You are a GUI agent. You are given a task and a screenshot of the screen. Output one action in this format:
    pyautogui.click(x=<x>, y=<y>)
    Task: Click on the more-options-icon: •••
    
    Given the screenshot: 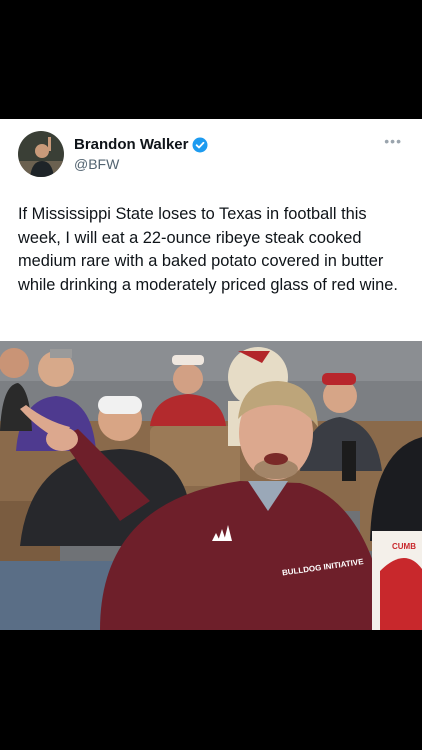 What is the action you would take?
    pyautogui.click(x=393, y=141)
    